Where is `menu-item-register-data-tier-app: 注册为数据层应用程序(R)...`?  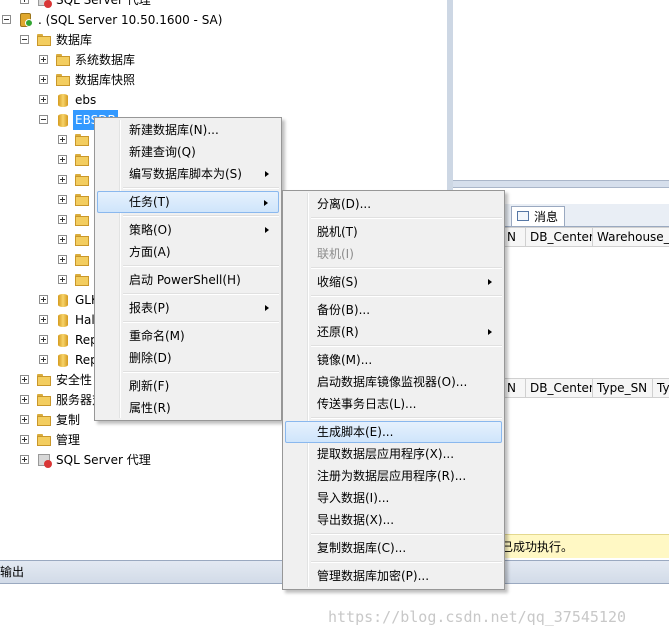 menu-item-register-data-tier-app: 注册为数据层应用程序(R)... is located at coordinates (393, 476).